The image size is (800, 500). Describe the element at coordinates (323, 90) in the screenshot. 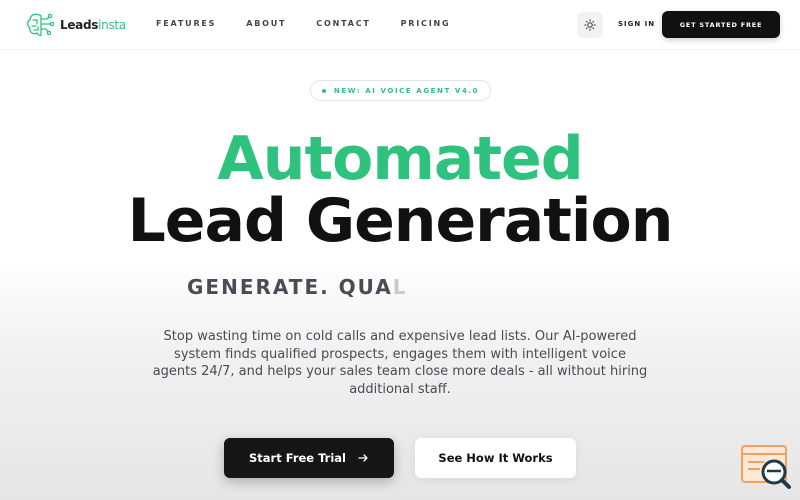

I see `badge-dot` at that location.